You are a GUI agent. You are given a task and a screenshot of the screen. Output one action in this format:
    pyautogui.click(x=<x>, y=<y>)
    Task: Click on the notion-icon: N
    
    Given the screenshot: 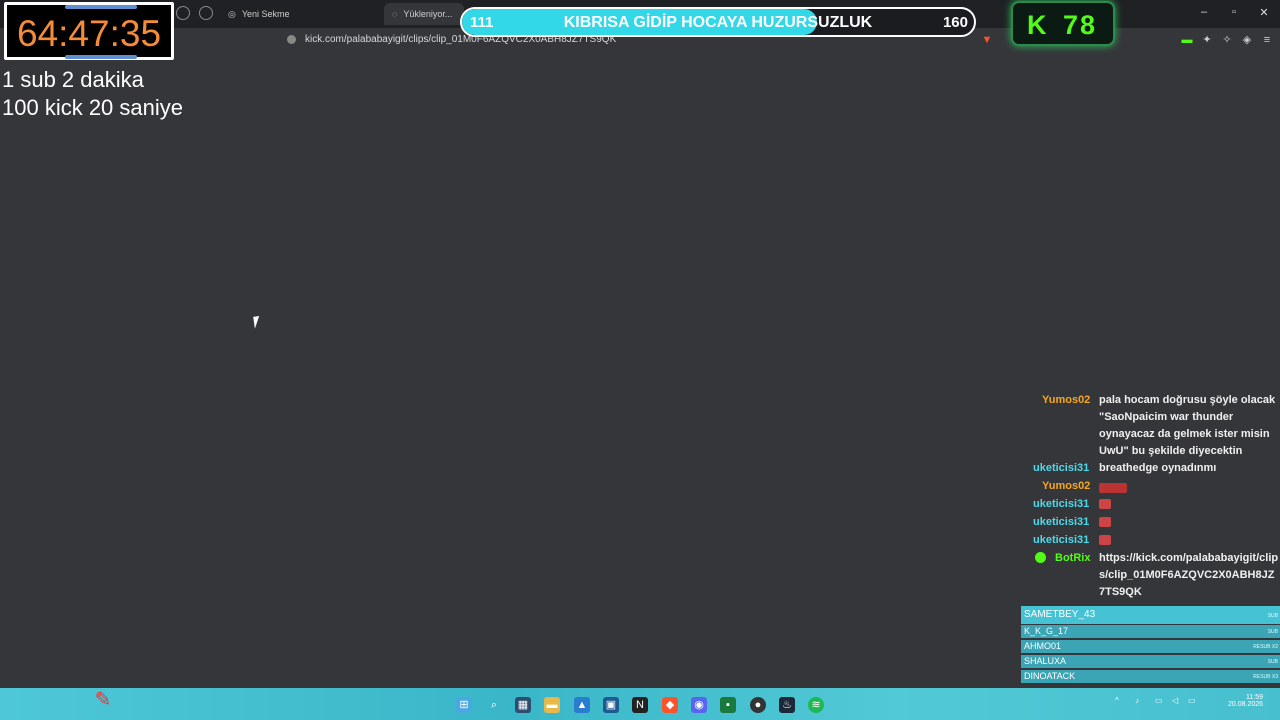 What is the action you would take?
    pyautogui.click(x=640, y=705)
    